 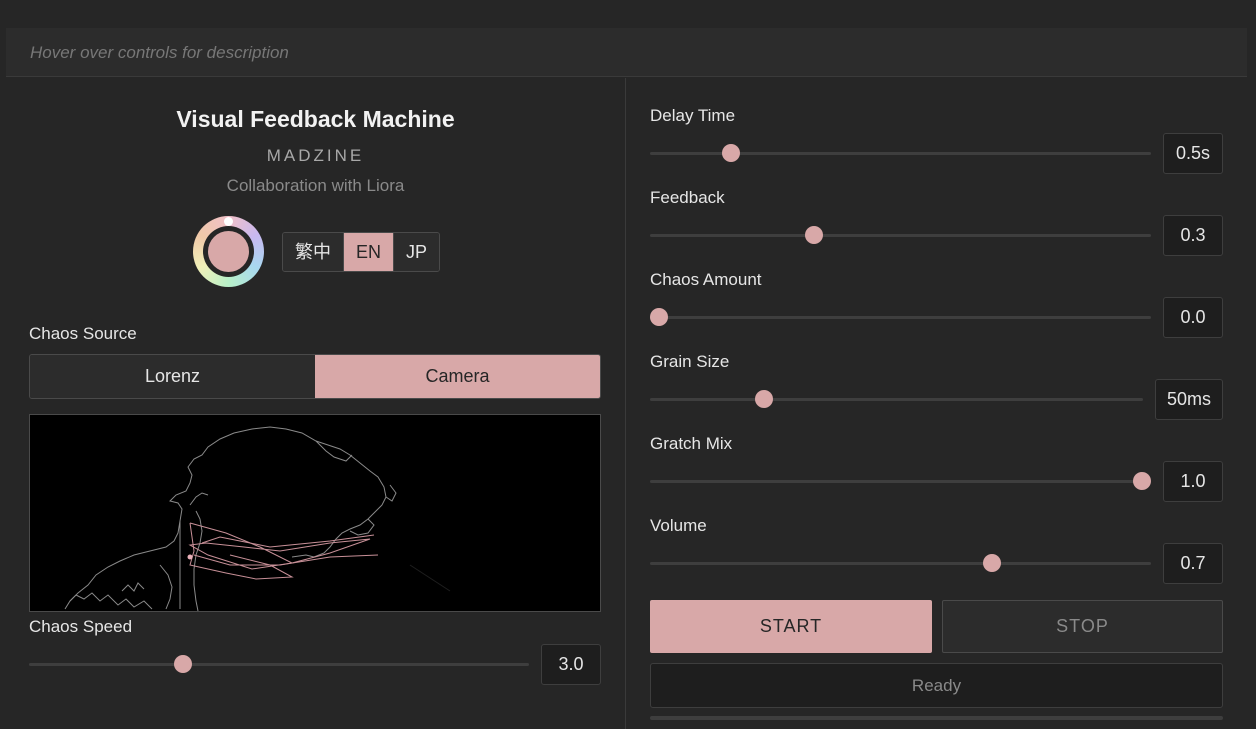 I want to click on chaos-speed-value: 3.0, so click(x=571, y=664).